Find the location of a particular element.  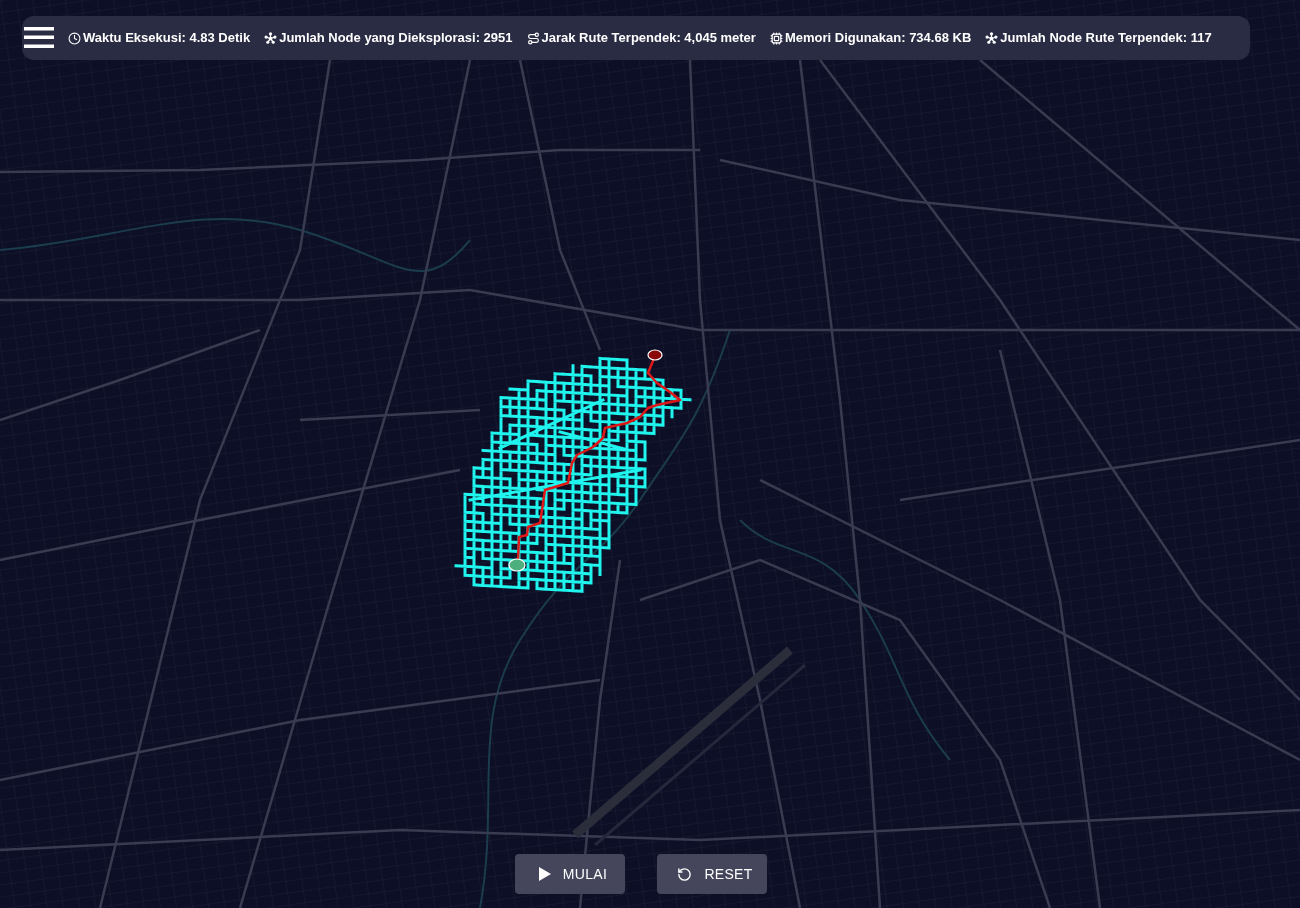

rotate-arrow-icon is located at coordinates (685, 874).